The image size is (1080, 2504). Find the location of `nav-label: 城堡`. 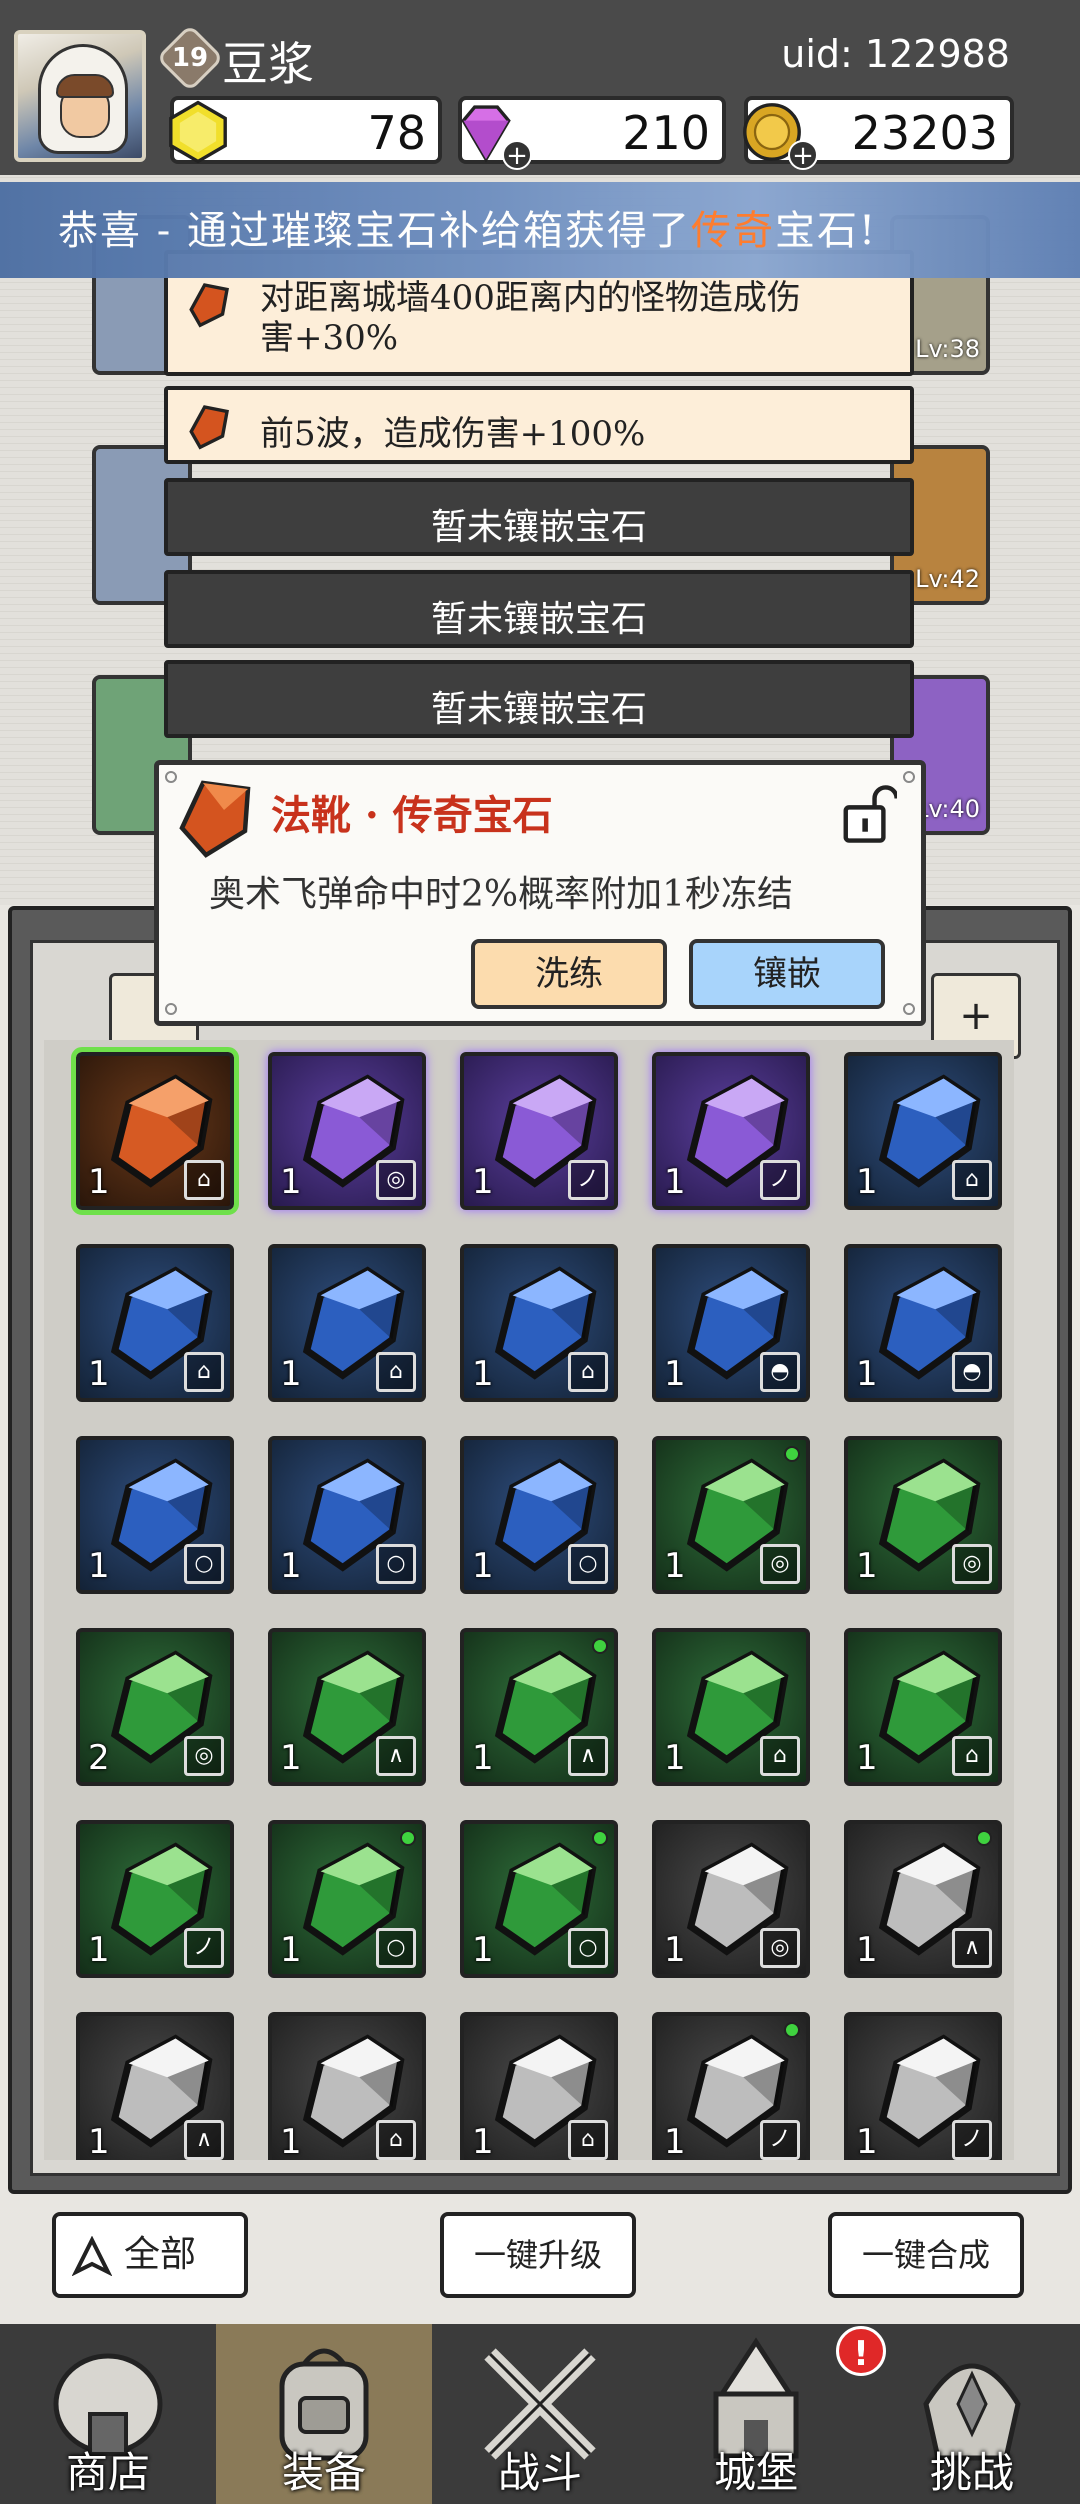

nav-label: 城堡 is located at coordinates (755, 2472).